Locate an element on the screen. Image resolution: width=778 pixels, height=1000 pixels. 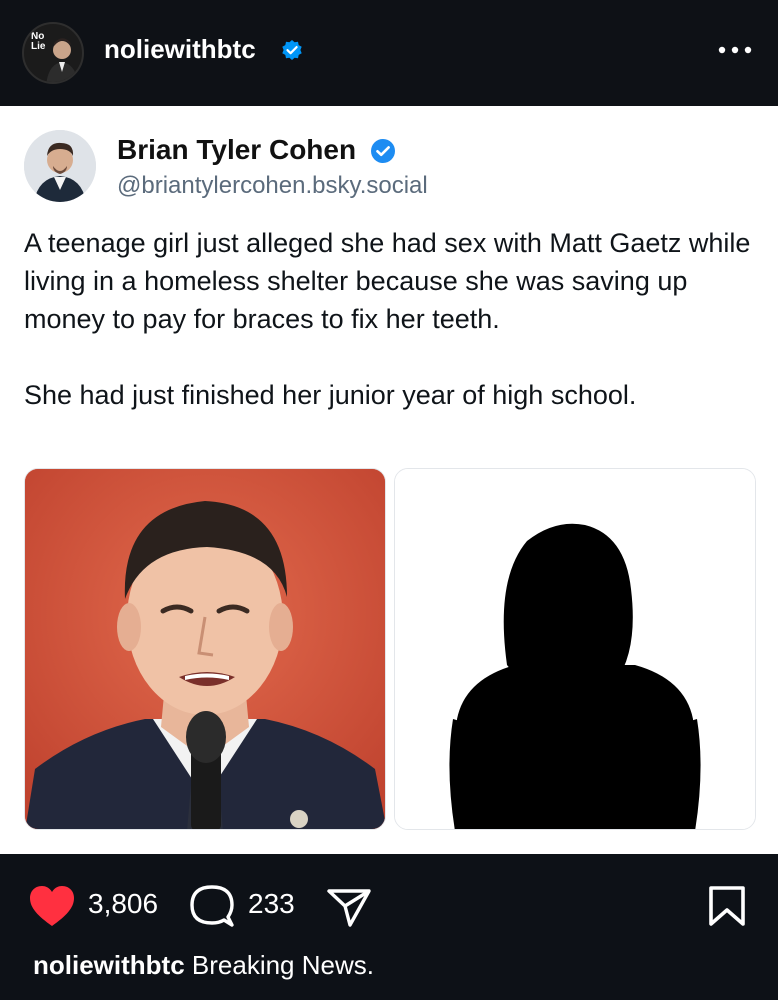
author-avatar-graphic is located at coordinates (60, 166).